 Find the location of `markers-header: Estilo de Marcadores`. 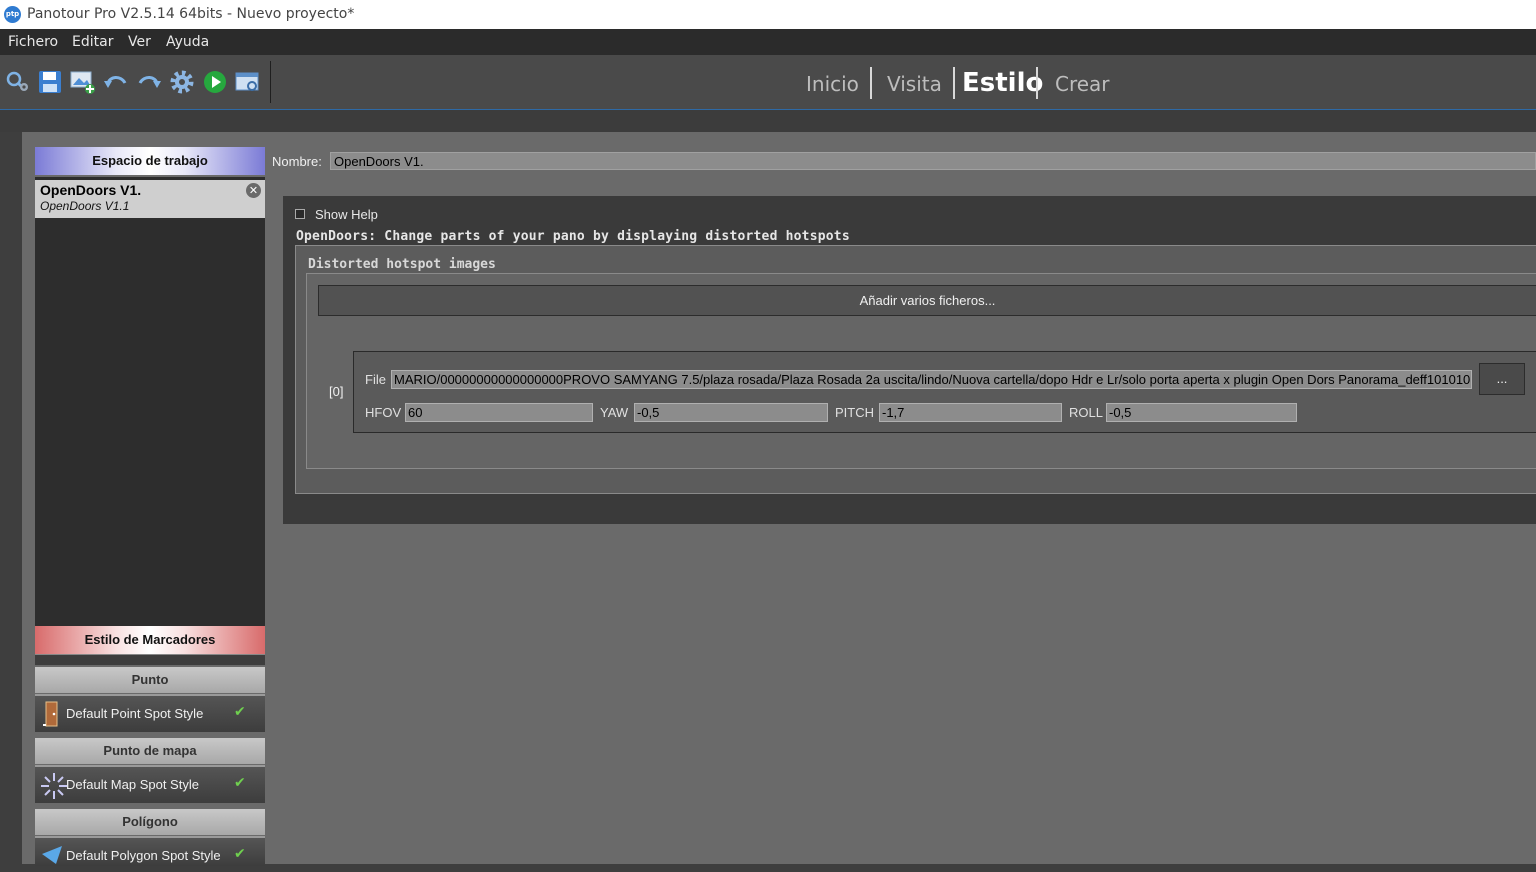

markers-header: Estilo de Marcadores is located at coordinates (150, 640).